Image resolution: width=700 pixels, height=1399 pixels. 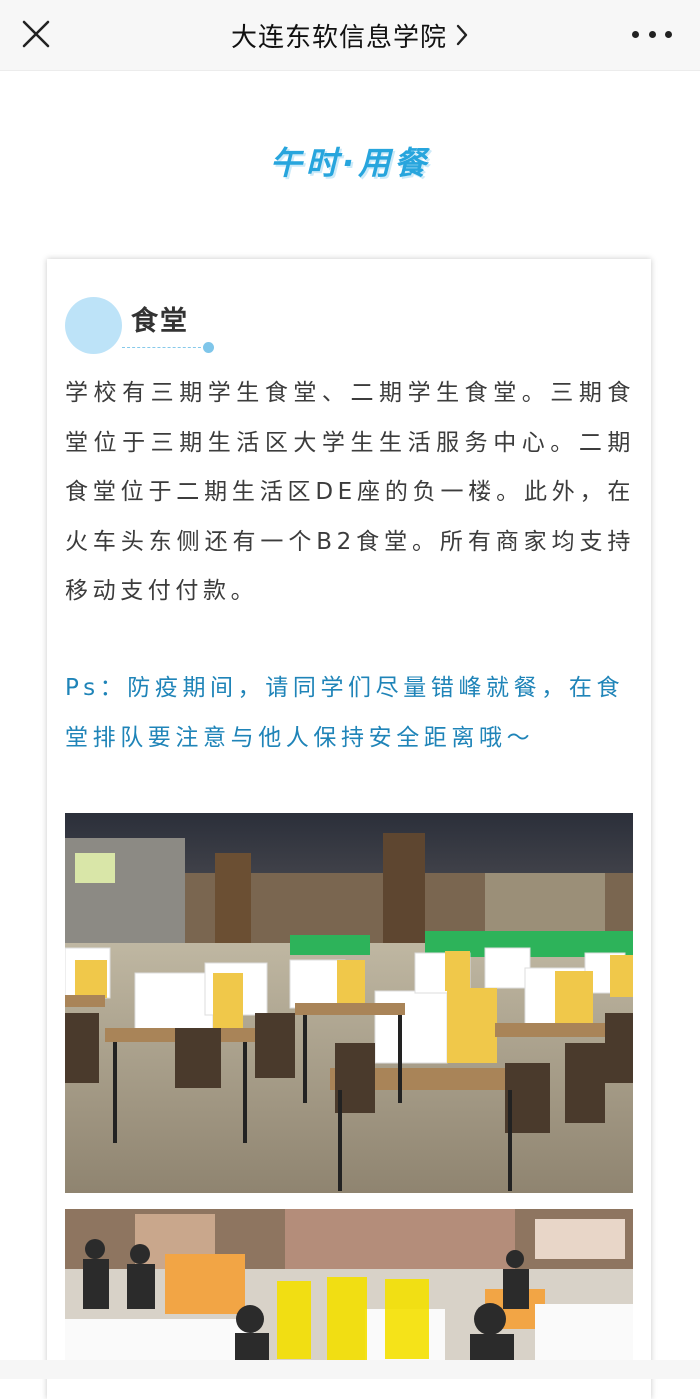 I want to click on decorative-circle, so click(x=93, y=325).